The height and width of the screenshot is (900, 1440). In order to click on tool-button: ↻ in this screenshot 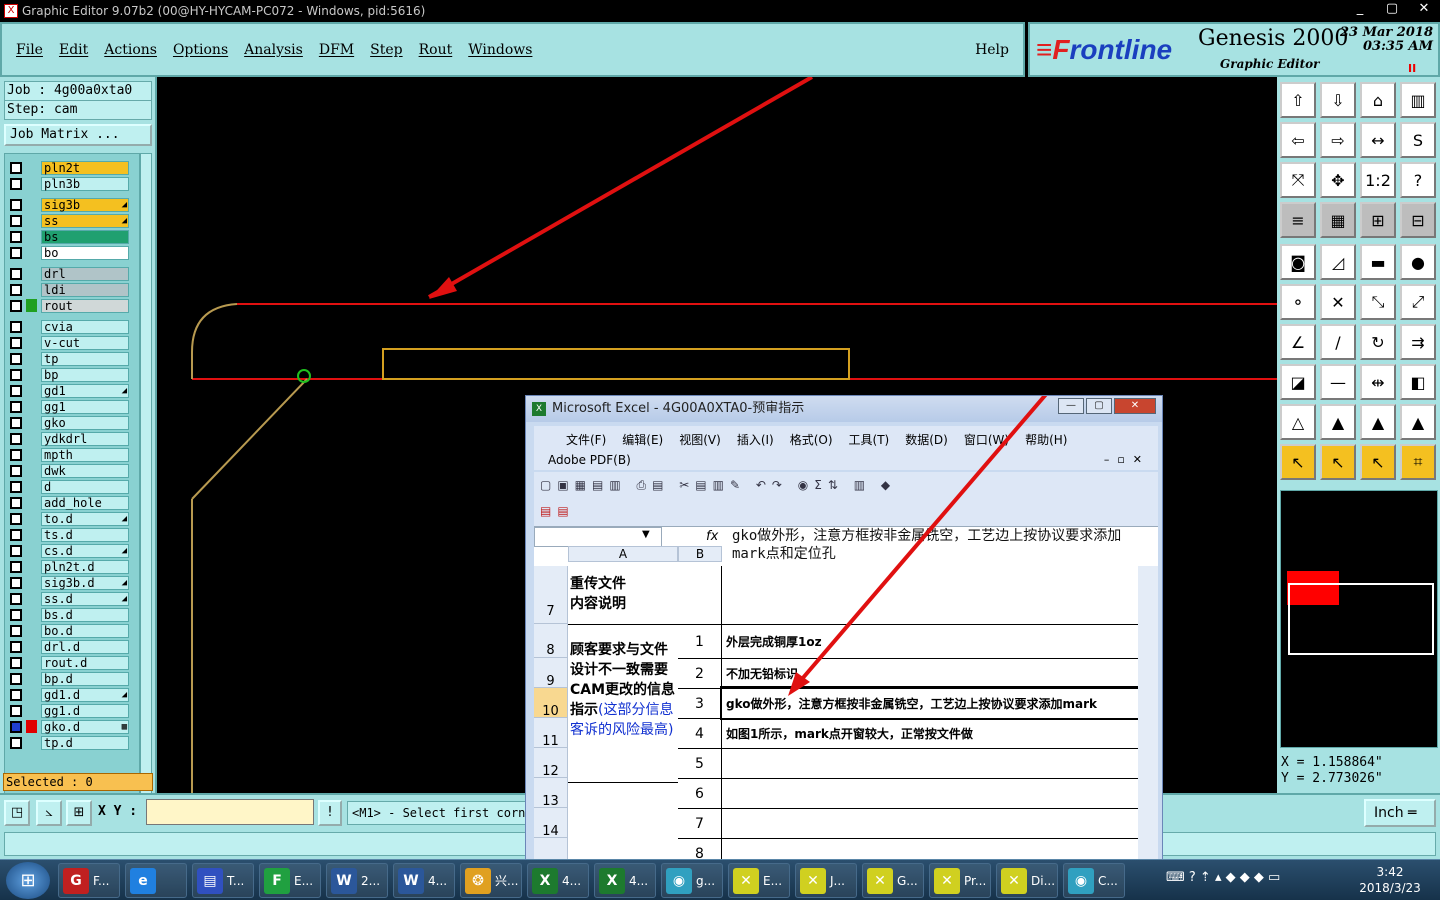, I will do `click(1378, 342)`.